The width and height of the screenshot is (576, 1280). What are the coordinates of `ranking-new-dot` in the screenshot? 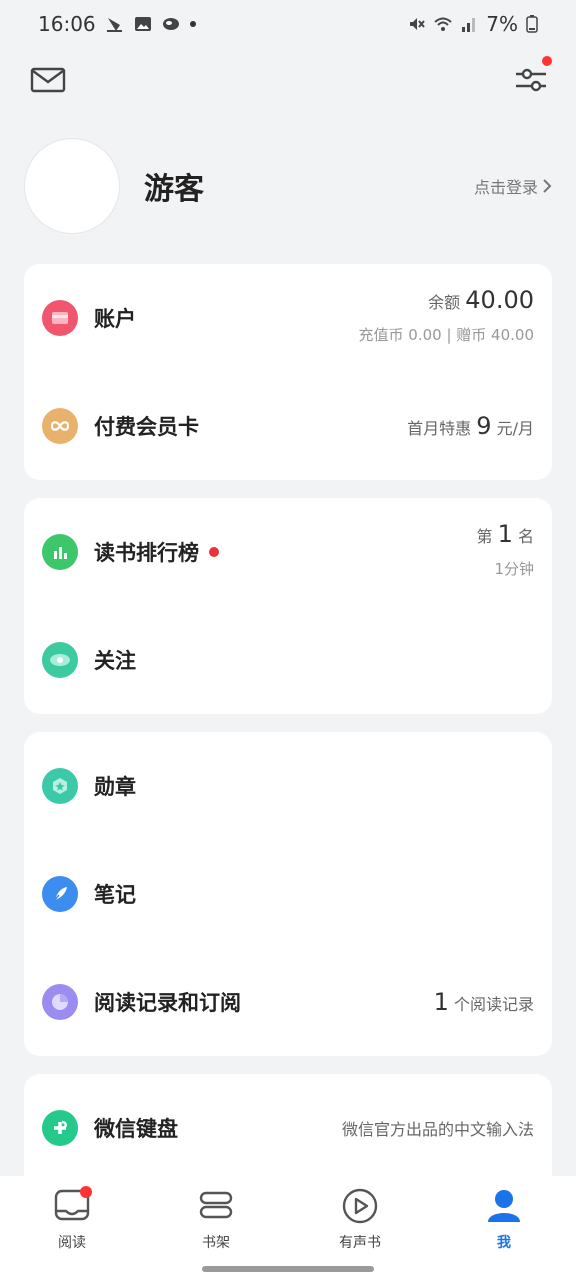 It's located at (214, 552).